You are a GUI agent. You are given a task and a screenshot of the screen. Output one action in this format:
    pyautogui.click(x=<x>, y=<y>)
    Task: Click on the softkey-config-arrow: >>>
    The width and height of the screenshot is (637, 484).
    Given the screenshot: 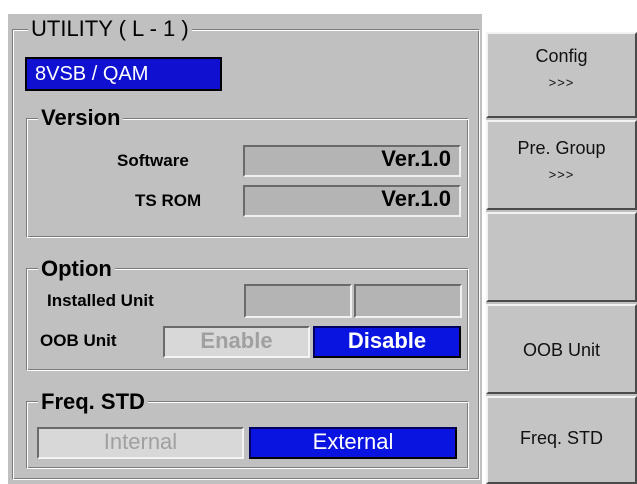 What is the action you would take?
    pyautogui.click(x=561, y=82)
    